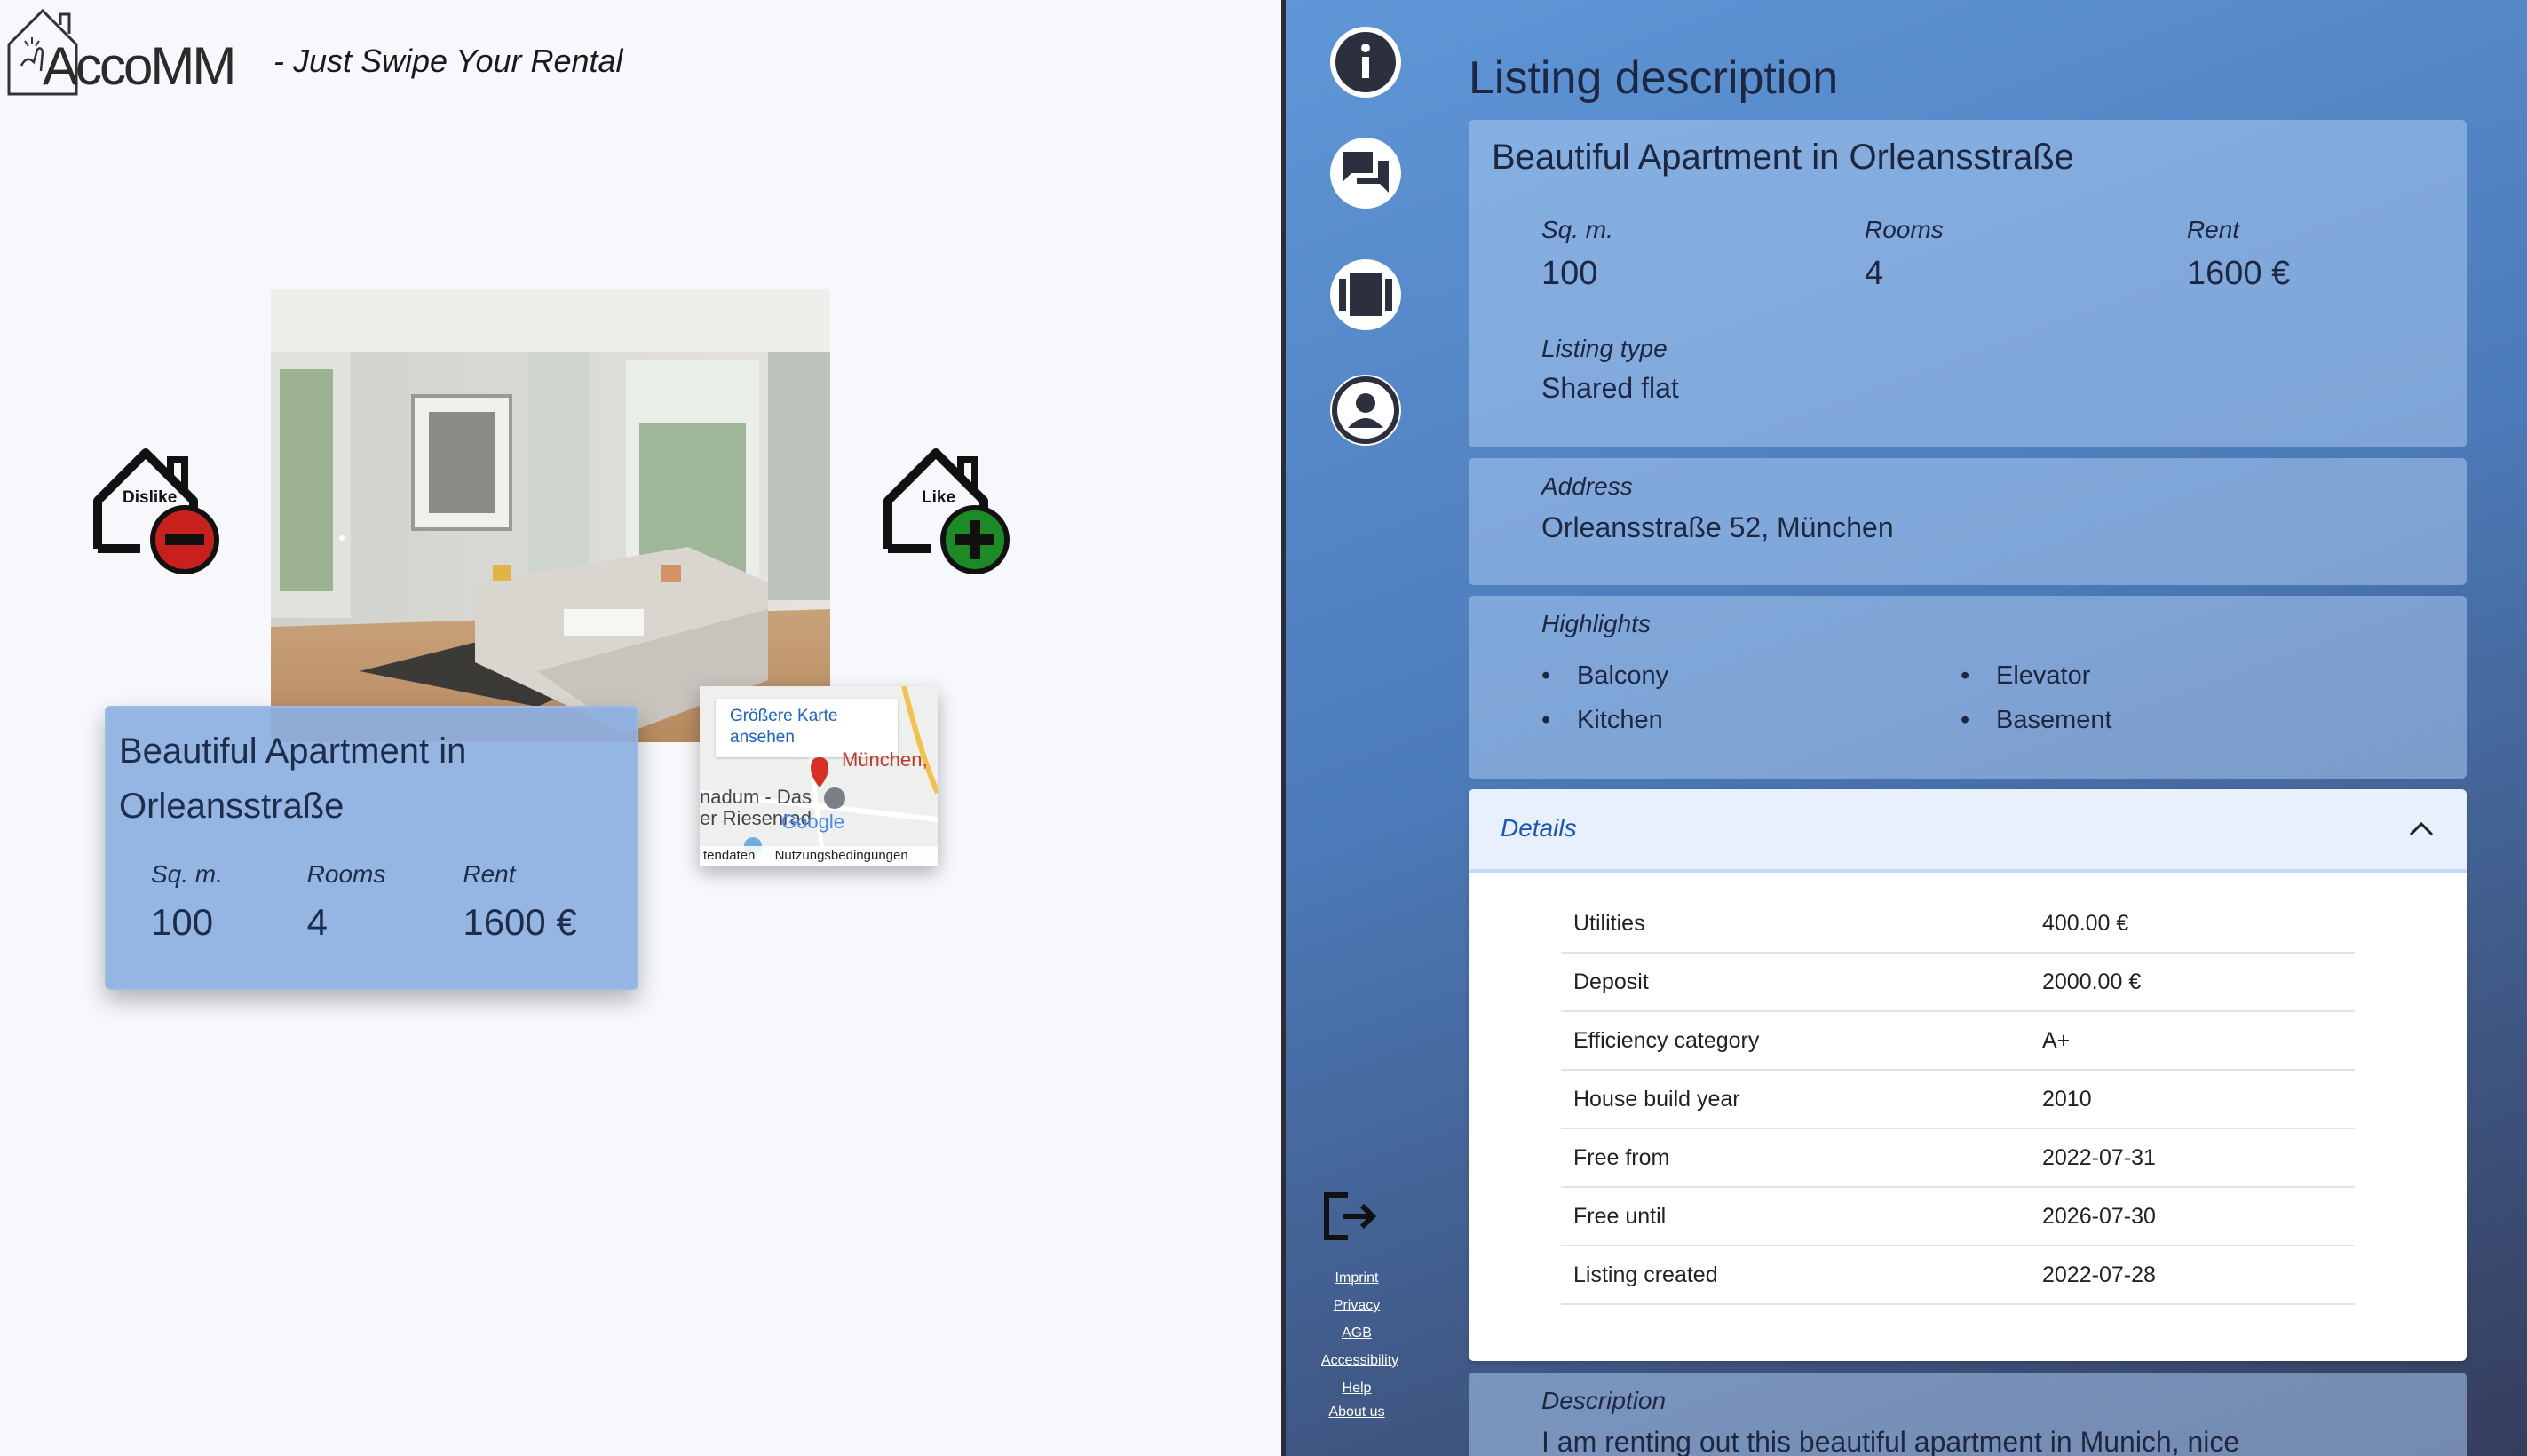 The height and width of the screenshot is (1456, 2527). I want to click on brand-name: AccoMM, so click(139, 66).